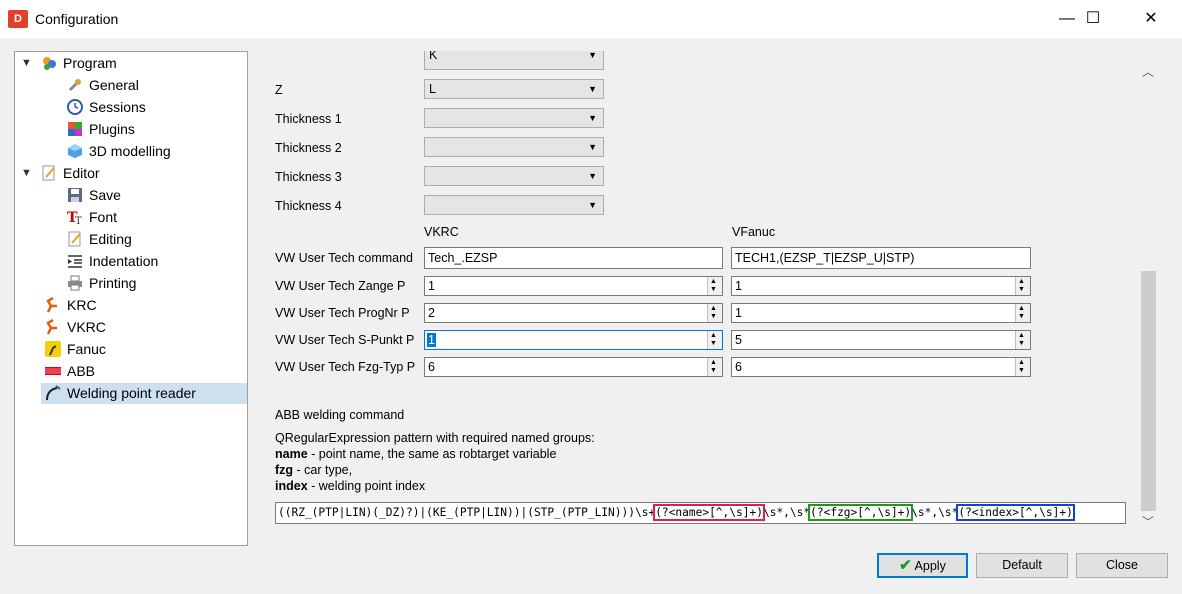  I want to click on z-label: Z, so click(279, 90).